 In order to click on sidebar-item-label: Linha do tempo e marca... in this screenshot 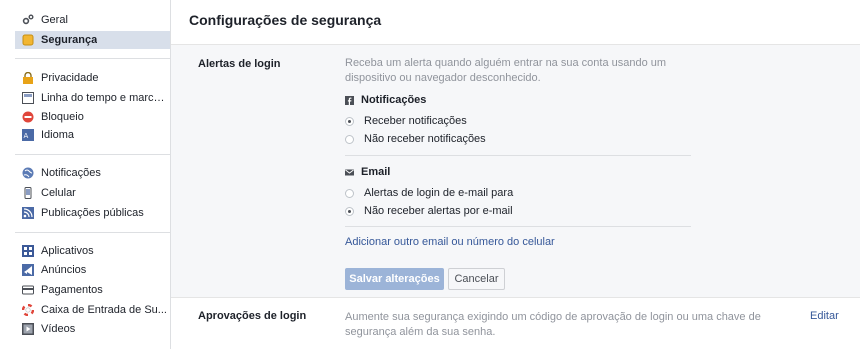, I will do `click(104, 98)`.